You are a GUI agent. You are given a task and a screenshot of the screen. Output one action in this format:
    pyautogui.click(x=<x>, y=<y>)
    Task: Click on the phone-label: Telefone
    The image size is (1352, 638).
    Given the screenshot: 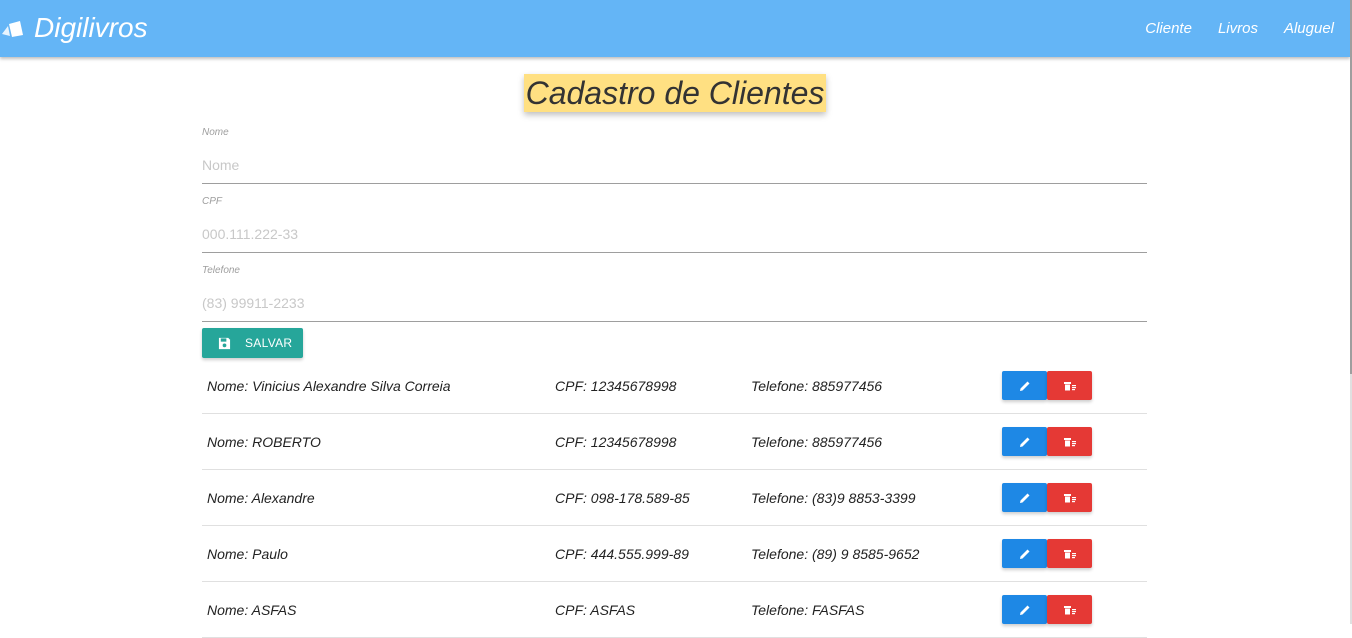 What is the action you would take?
    pyautogui.click(x=221, y=270)
    